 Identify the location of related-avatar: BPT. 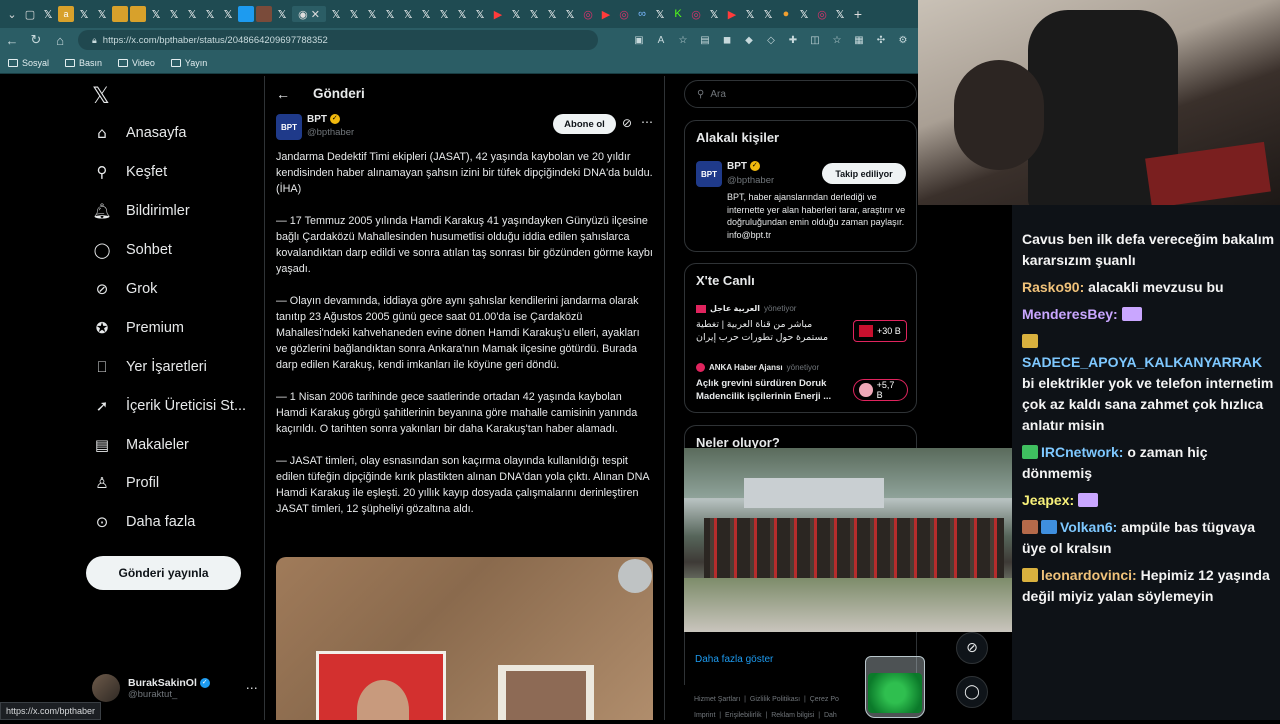
(709, 174).